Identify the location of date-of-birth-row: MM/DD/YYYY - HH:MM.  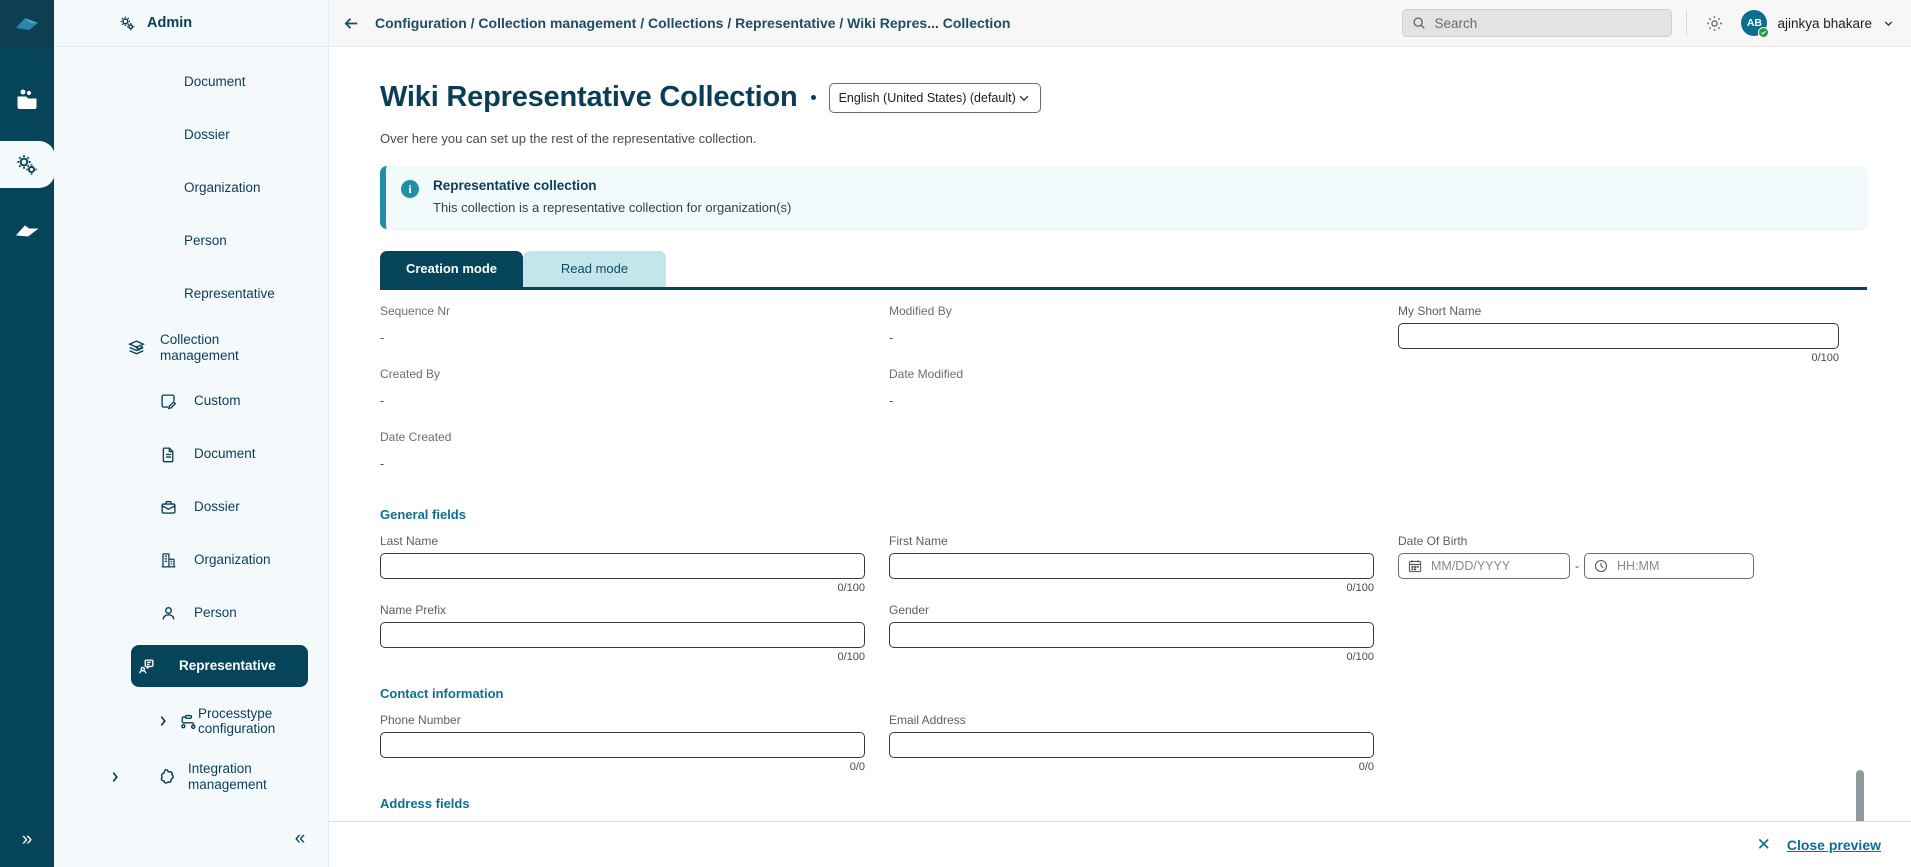
(1618, 566).